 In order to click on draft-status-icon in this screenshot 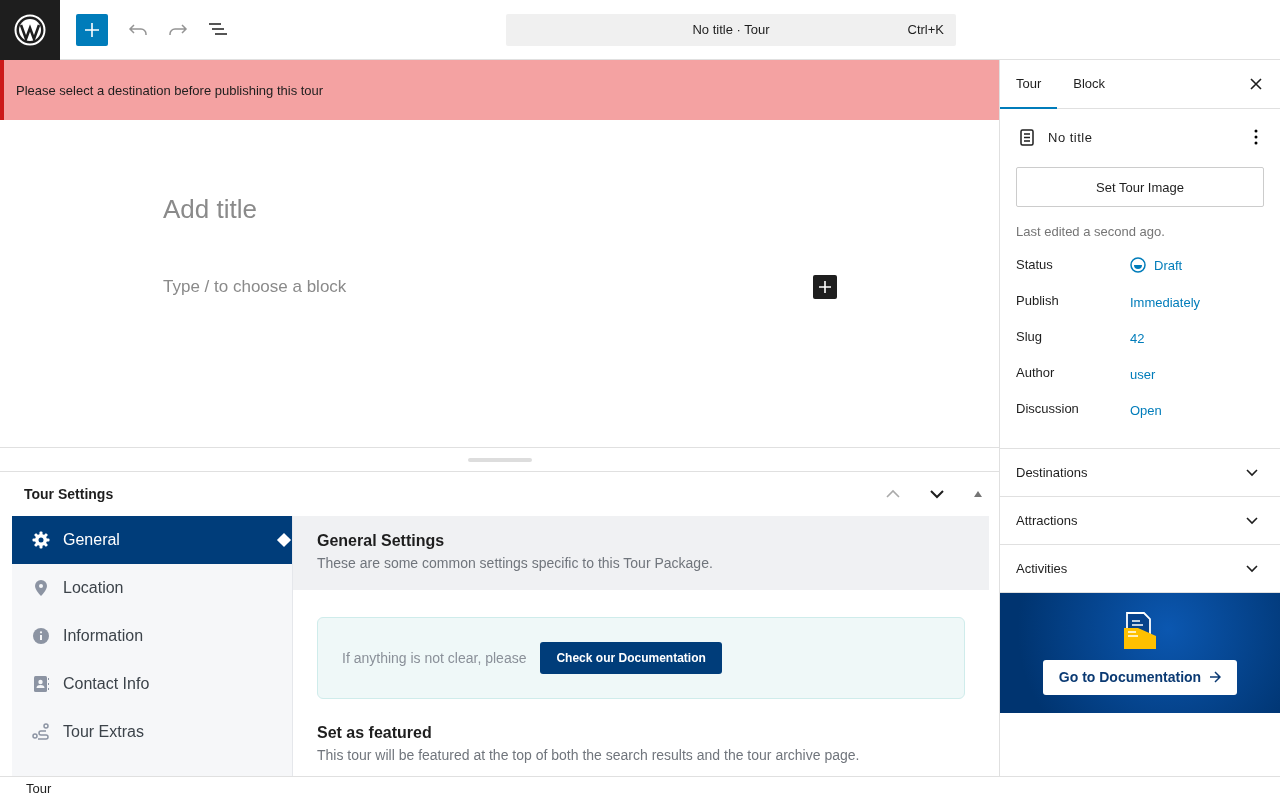, I will do `click(1138, 265)`.